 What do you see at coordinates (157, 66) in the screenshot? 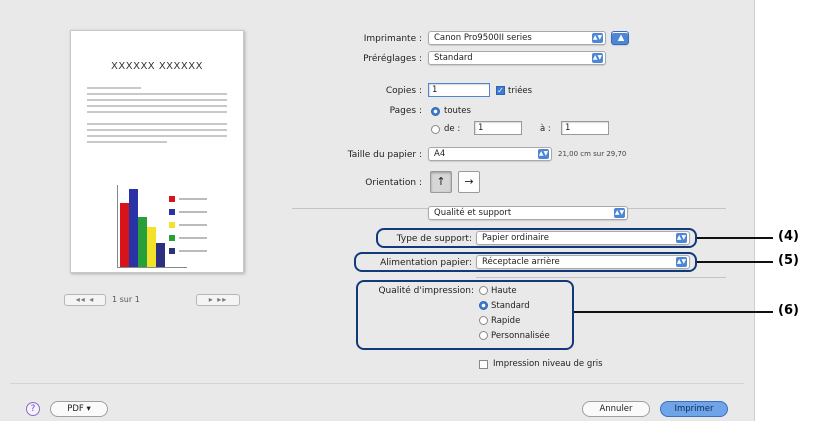
I see `preview-title: XXXXXX XXXXXX` at bounding box center [157, 66].